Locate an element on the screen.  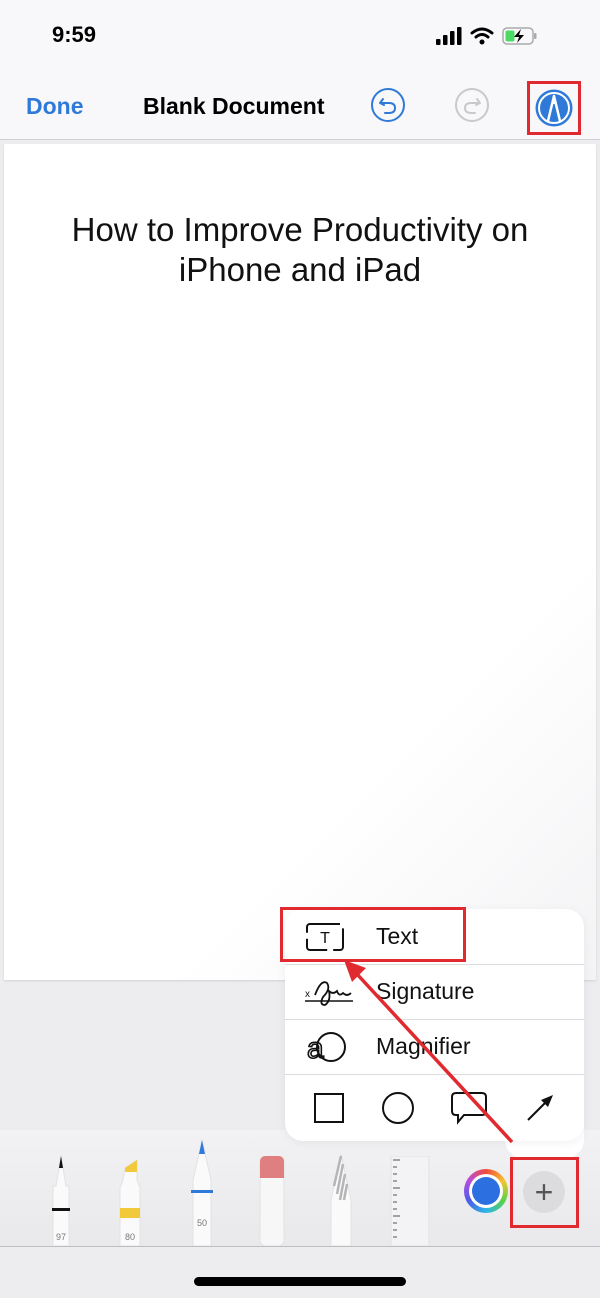
lasso-icon is located at coordinates (341, 1200).